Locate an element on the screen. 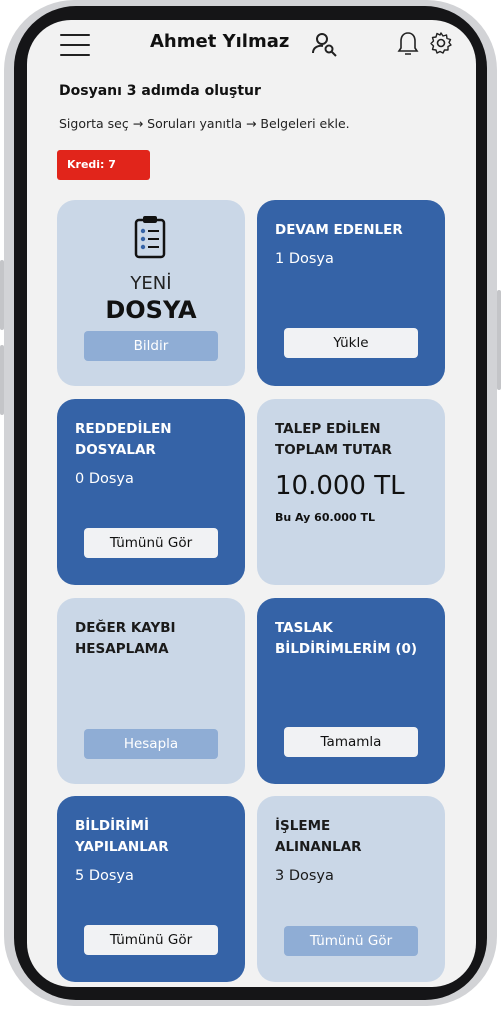  app-header: Ahmet Yılmaz is located at coordinates (251, 45).